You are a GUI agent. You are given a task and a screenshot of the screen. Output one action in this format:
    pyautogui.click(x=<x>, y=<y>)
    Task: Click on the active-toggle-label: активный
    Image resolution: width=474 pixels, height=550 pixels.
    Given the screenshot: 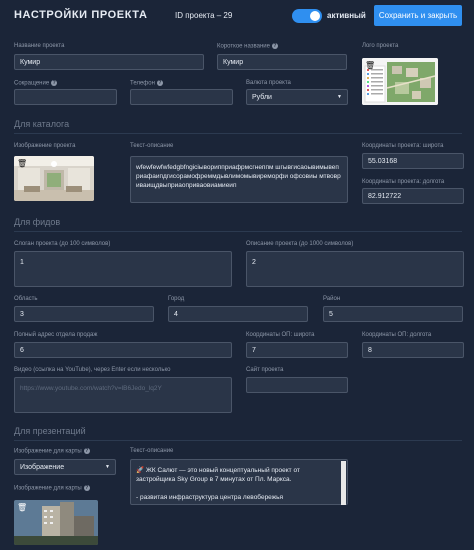 What is the action you would take?
    pyautogui.click(x=346, y=15)
    